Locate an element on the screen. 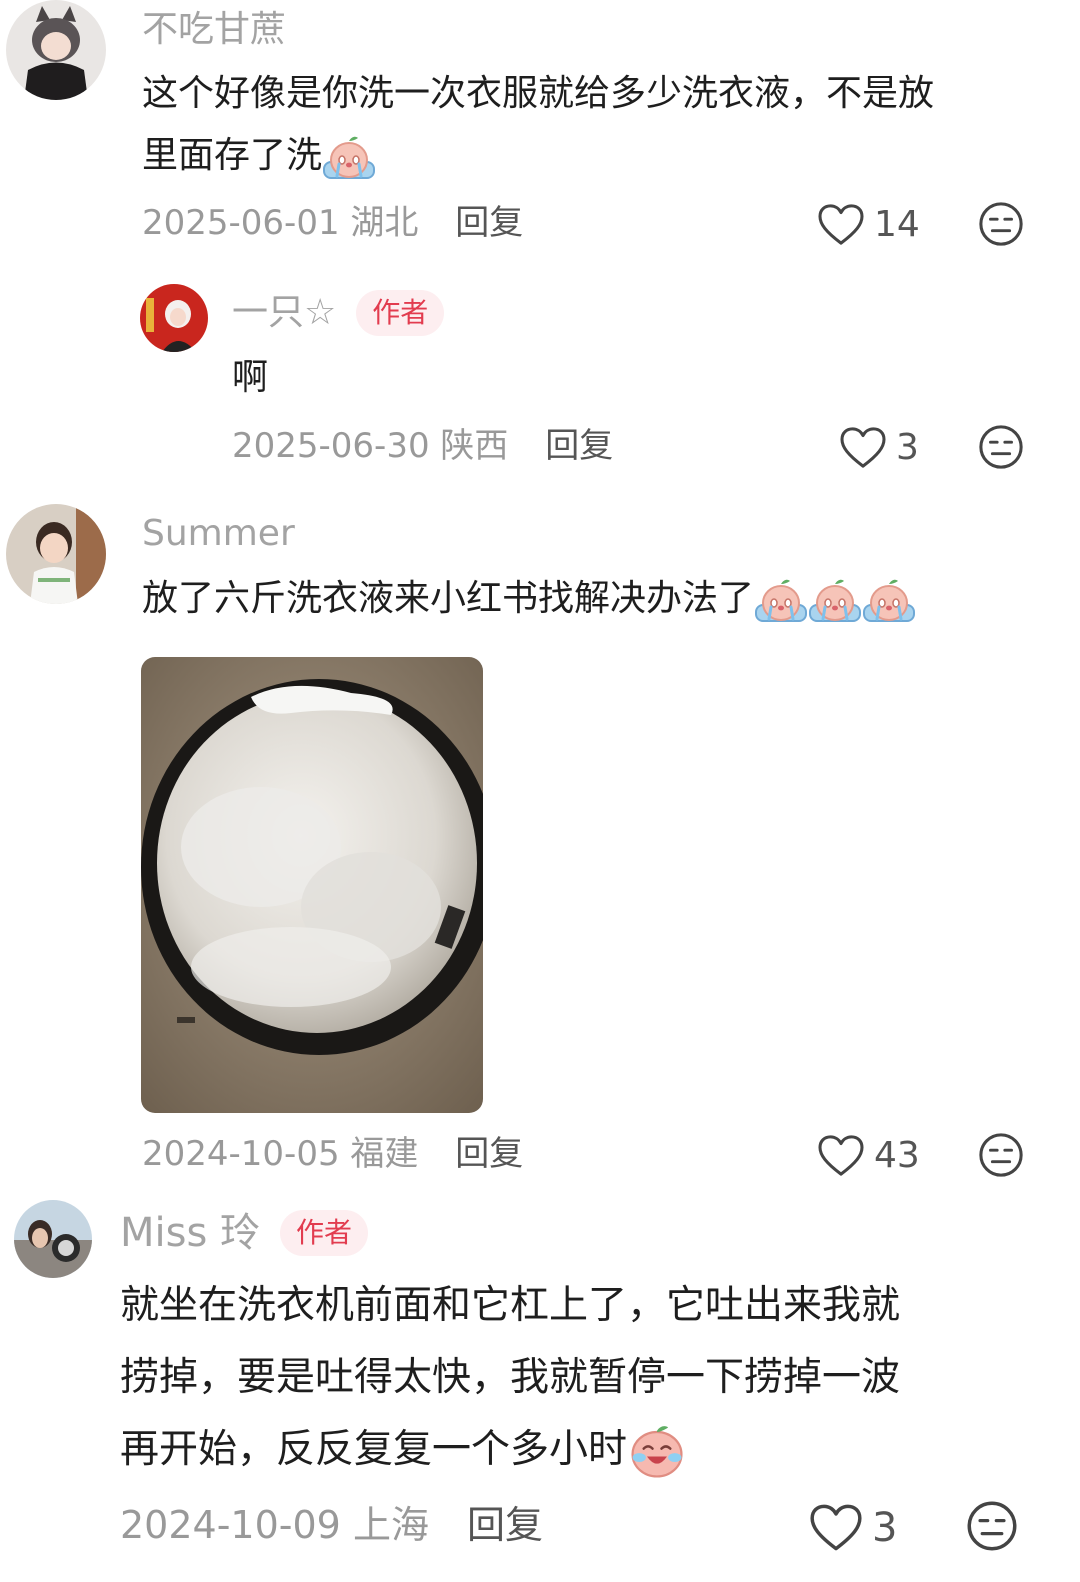 The image size is (1080, 1582). comment-location: 上海 is located at coordinates (390, 1525).